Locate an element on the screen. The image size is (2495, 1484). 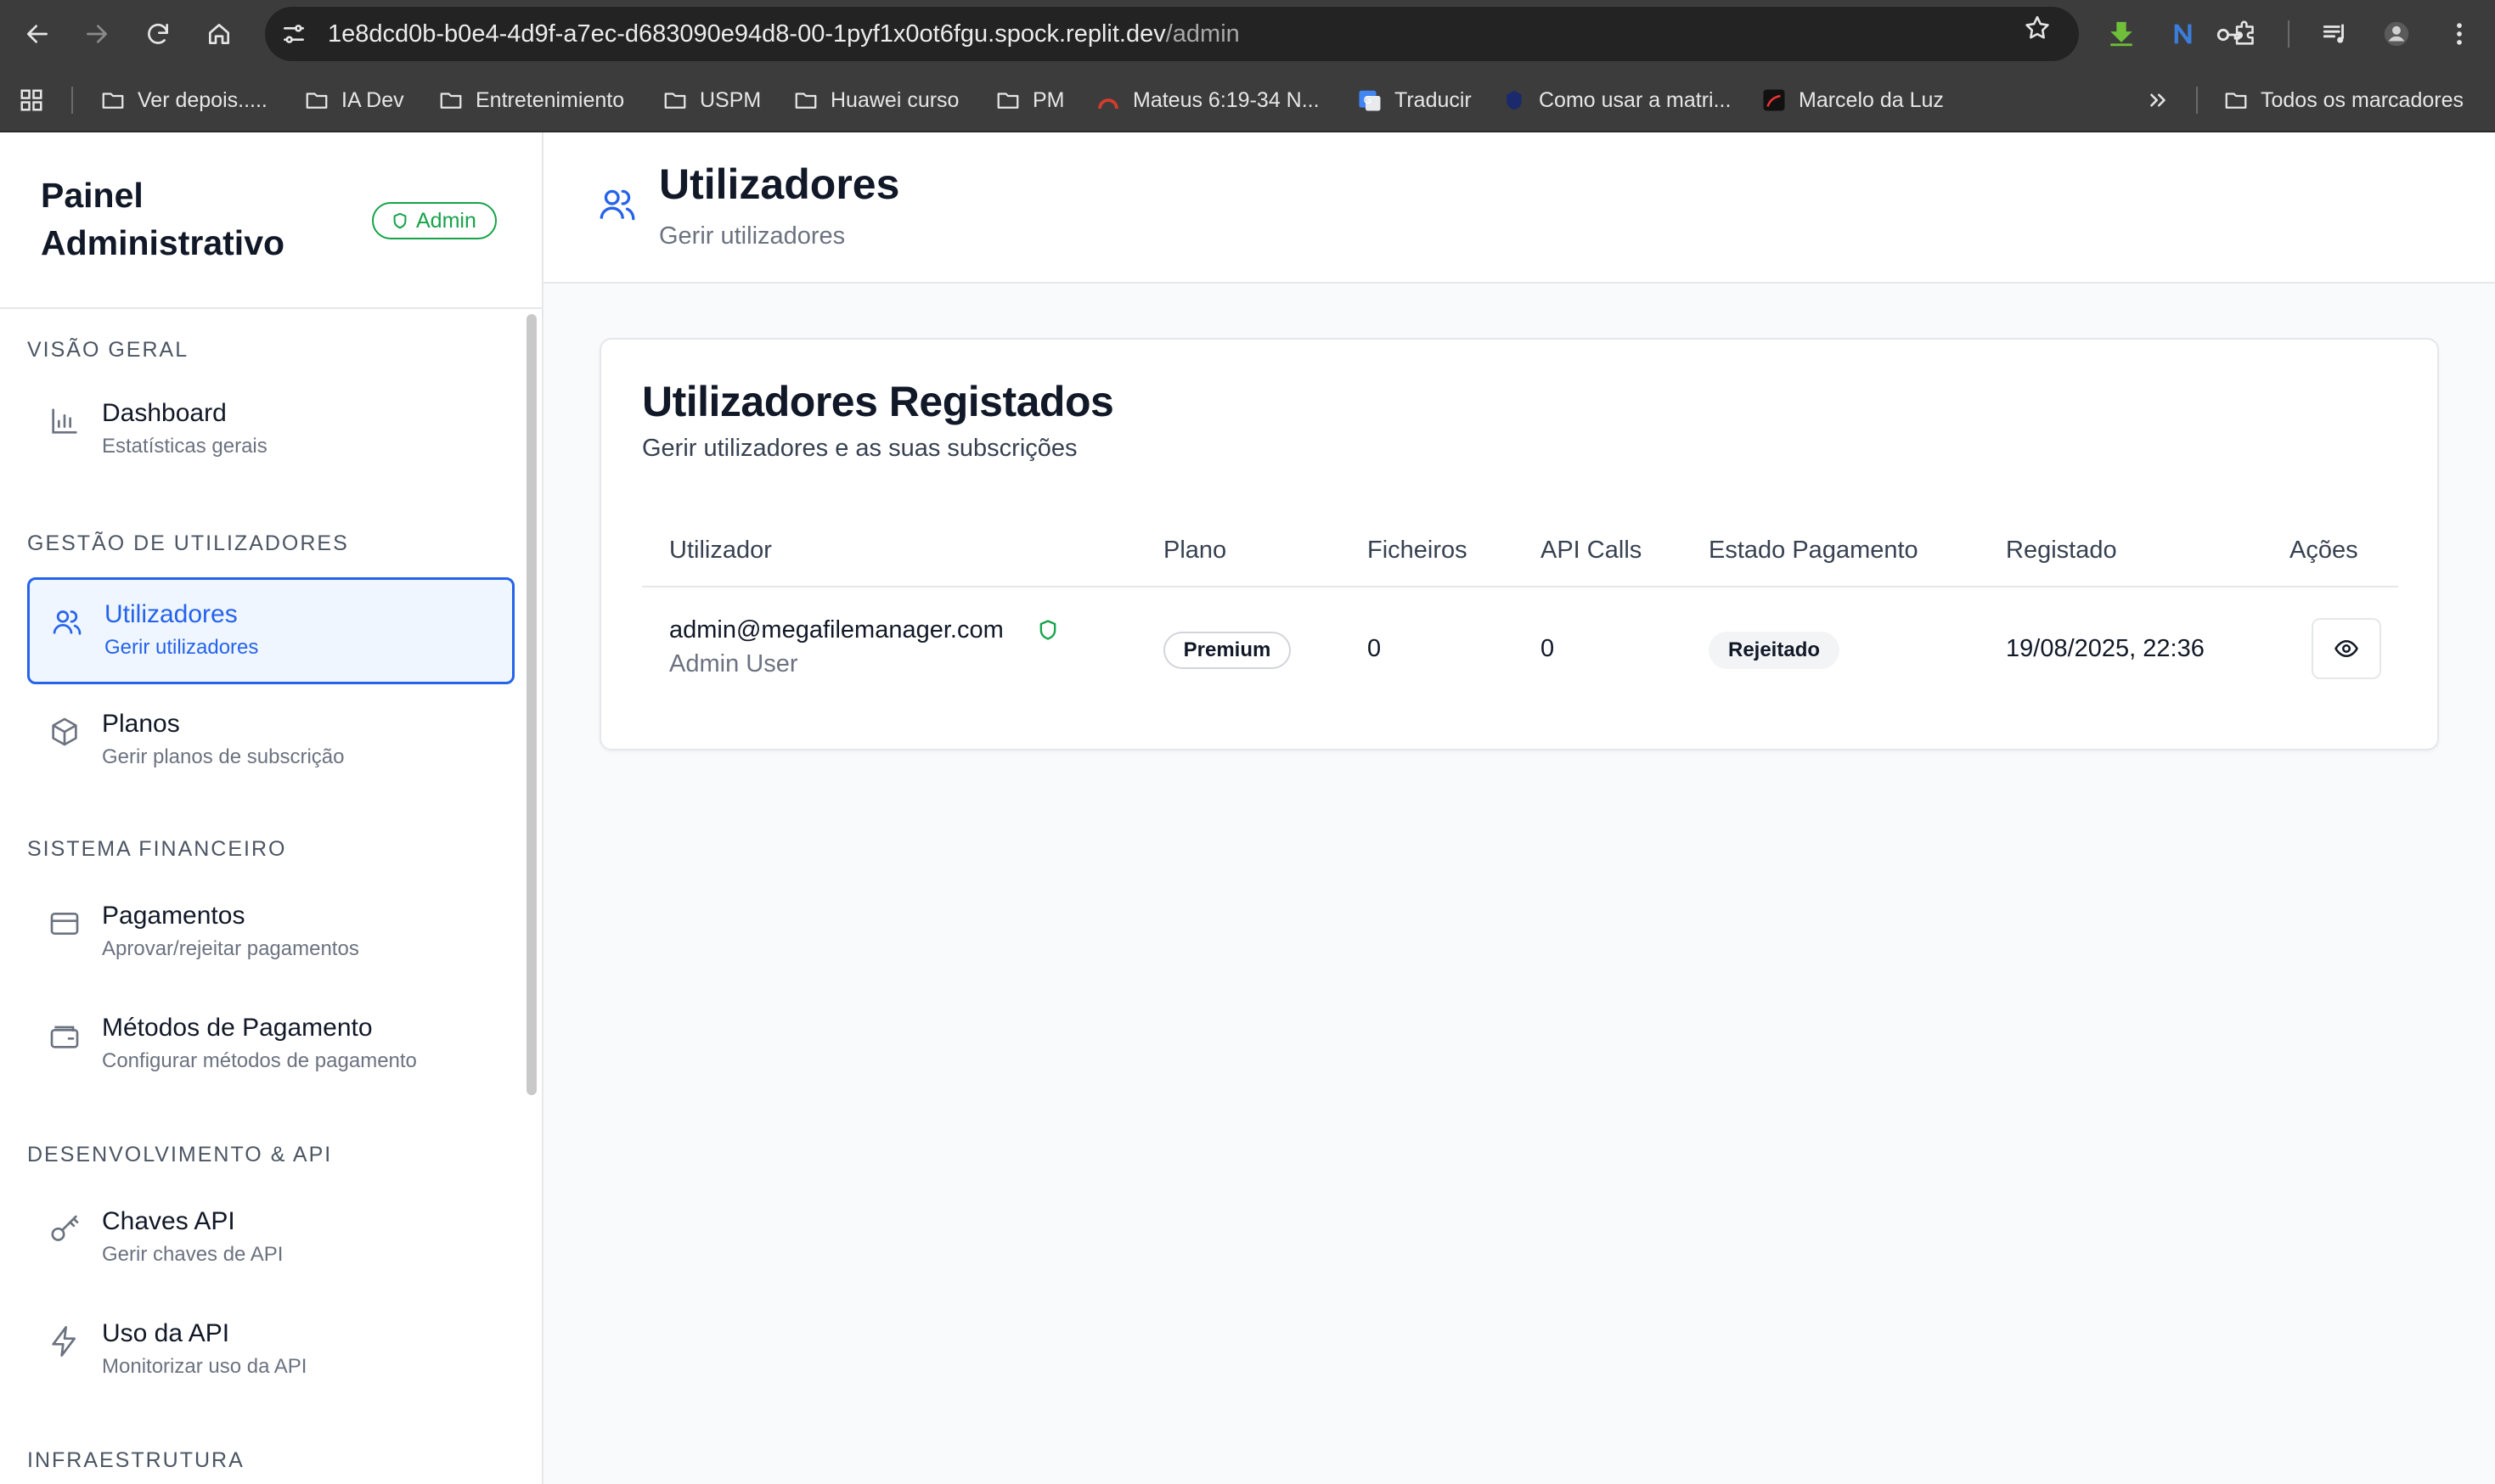
bookmark-item: PM is located at coordinates (1030, 100).